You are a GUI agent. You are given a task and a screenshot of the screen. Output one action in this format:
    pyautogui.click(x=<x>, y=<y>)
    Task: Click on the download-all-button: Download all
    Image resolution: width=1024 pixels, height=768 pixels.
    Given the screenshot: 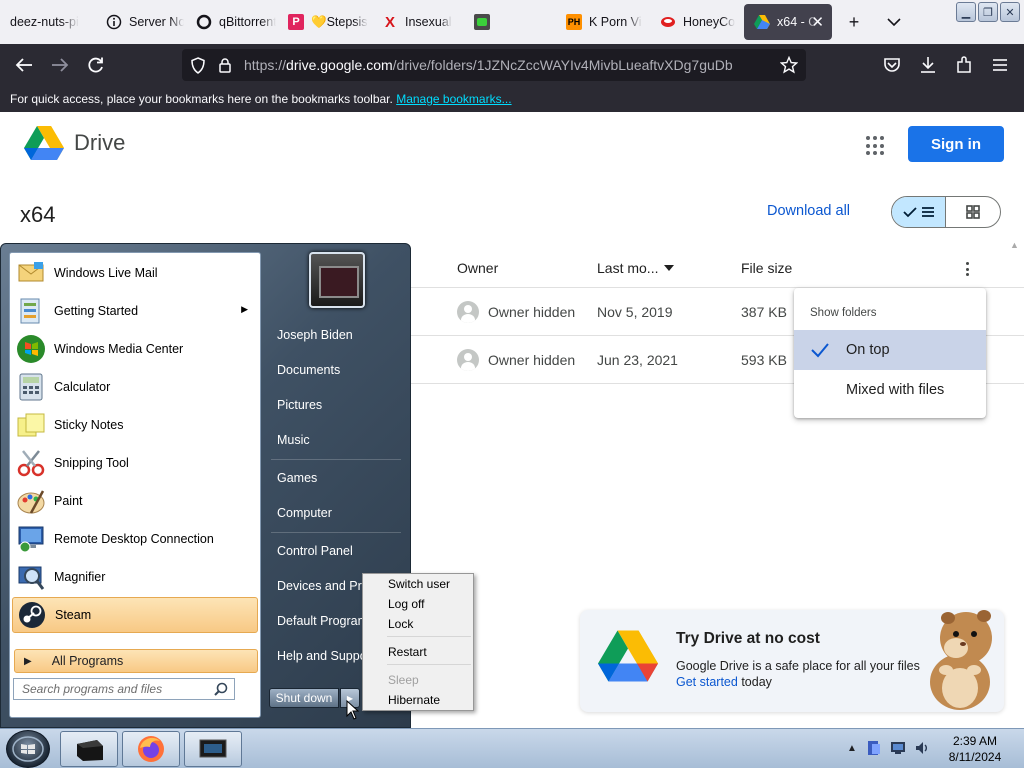 What is the action you would take?
    pyautogui.click(x=808, y=211)
    